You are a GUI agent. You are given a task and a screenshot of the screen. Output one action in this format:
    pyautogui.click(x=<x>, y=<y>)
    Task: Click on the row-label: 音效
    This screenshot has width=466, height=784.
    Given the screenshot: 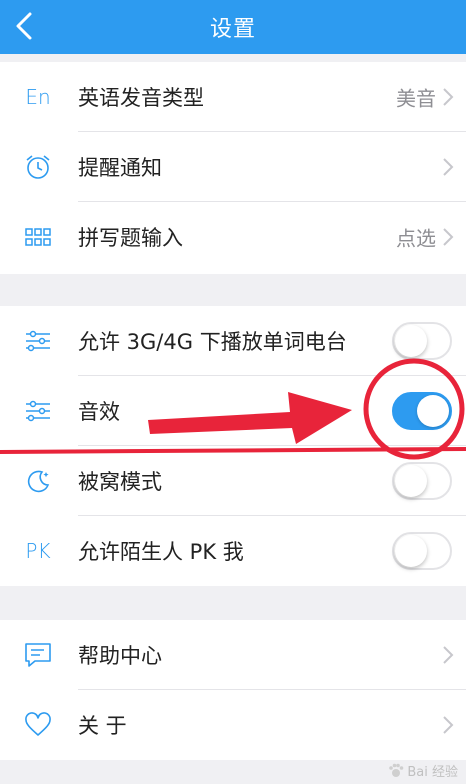 What is the action you would take?
    pyautogui.click(x=99, y=412)
    